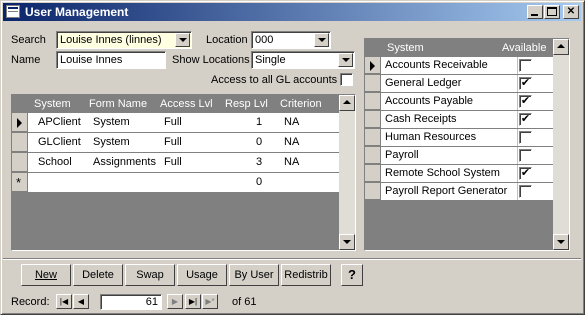 The width and height of the screenshot is (585, 315). I want to click on system-name: Cash Receipts, so click(449, 119).